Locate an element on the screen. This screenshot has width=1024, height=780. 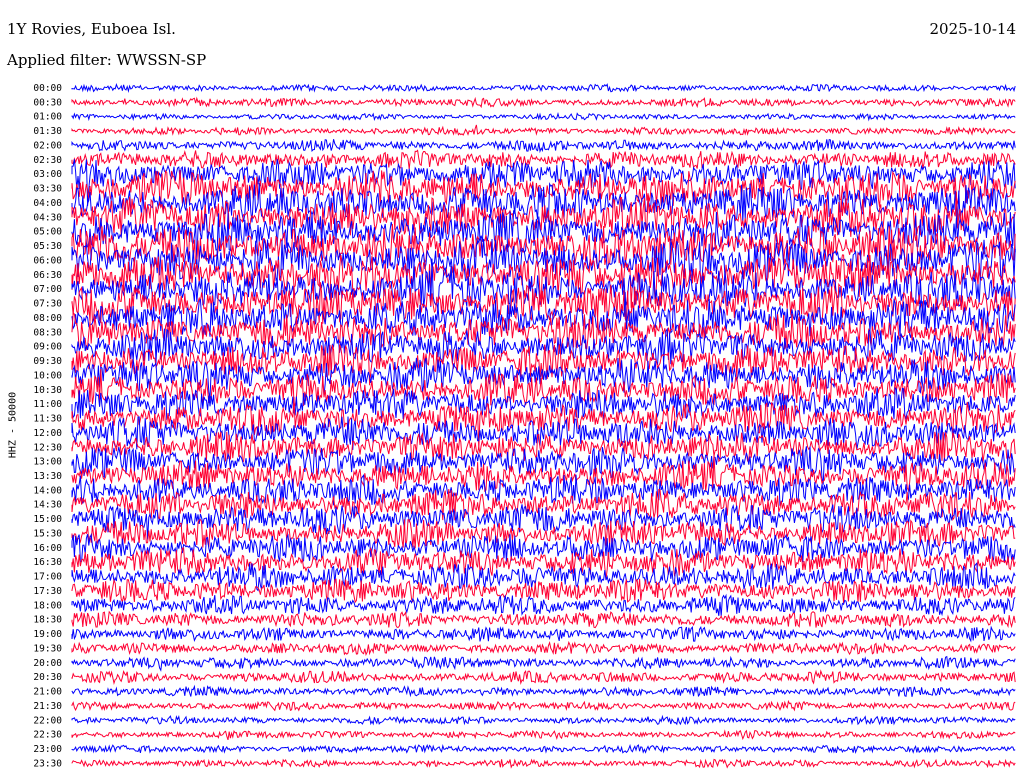
row-time-label: 13:00 is located at coordinates (47, 462).